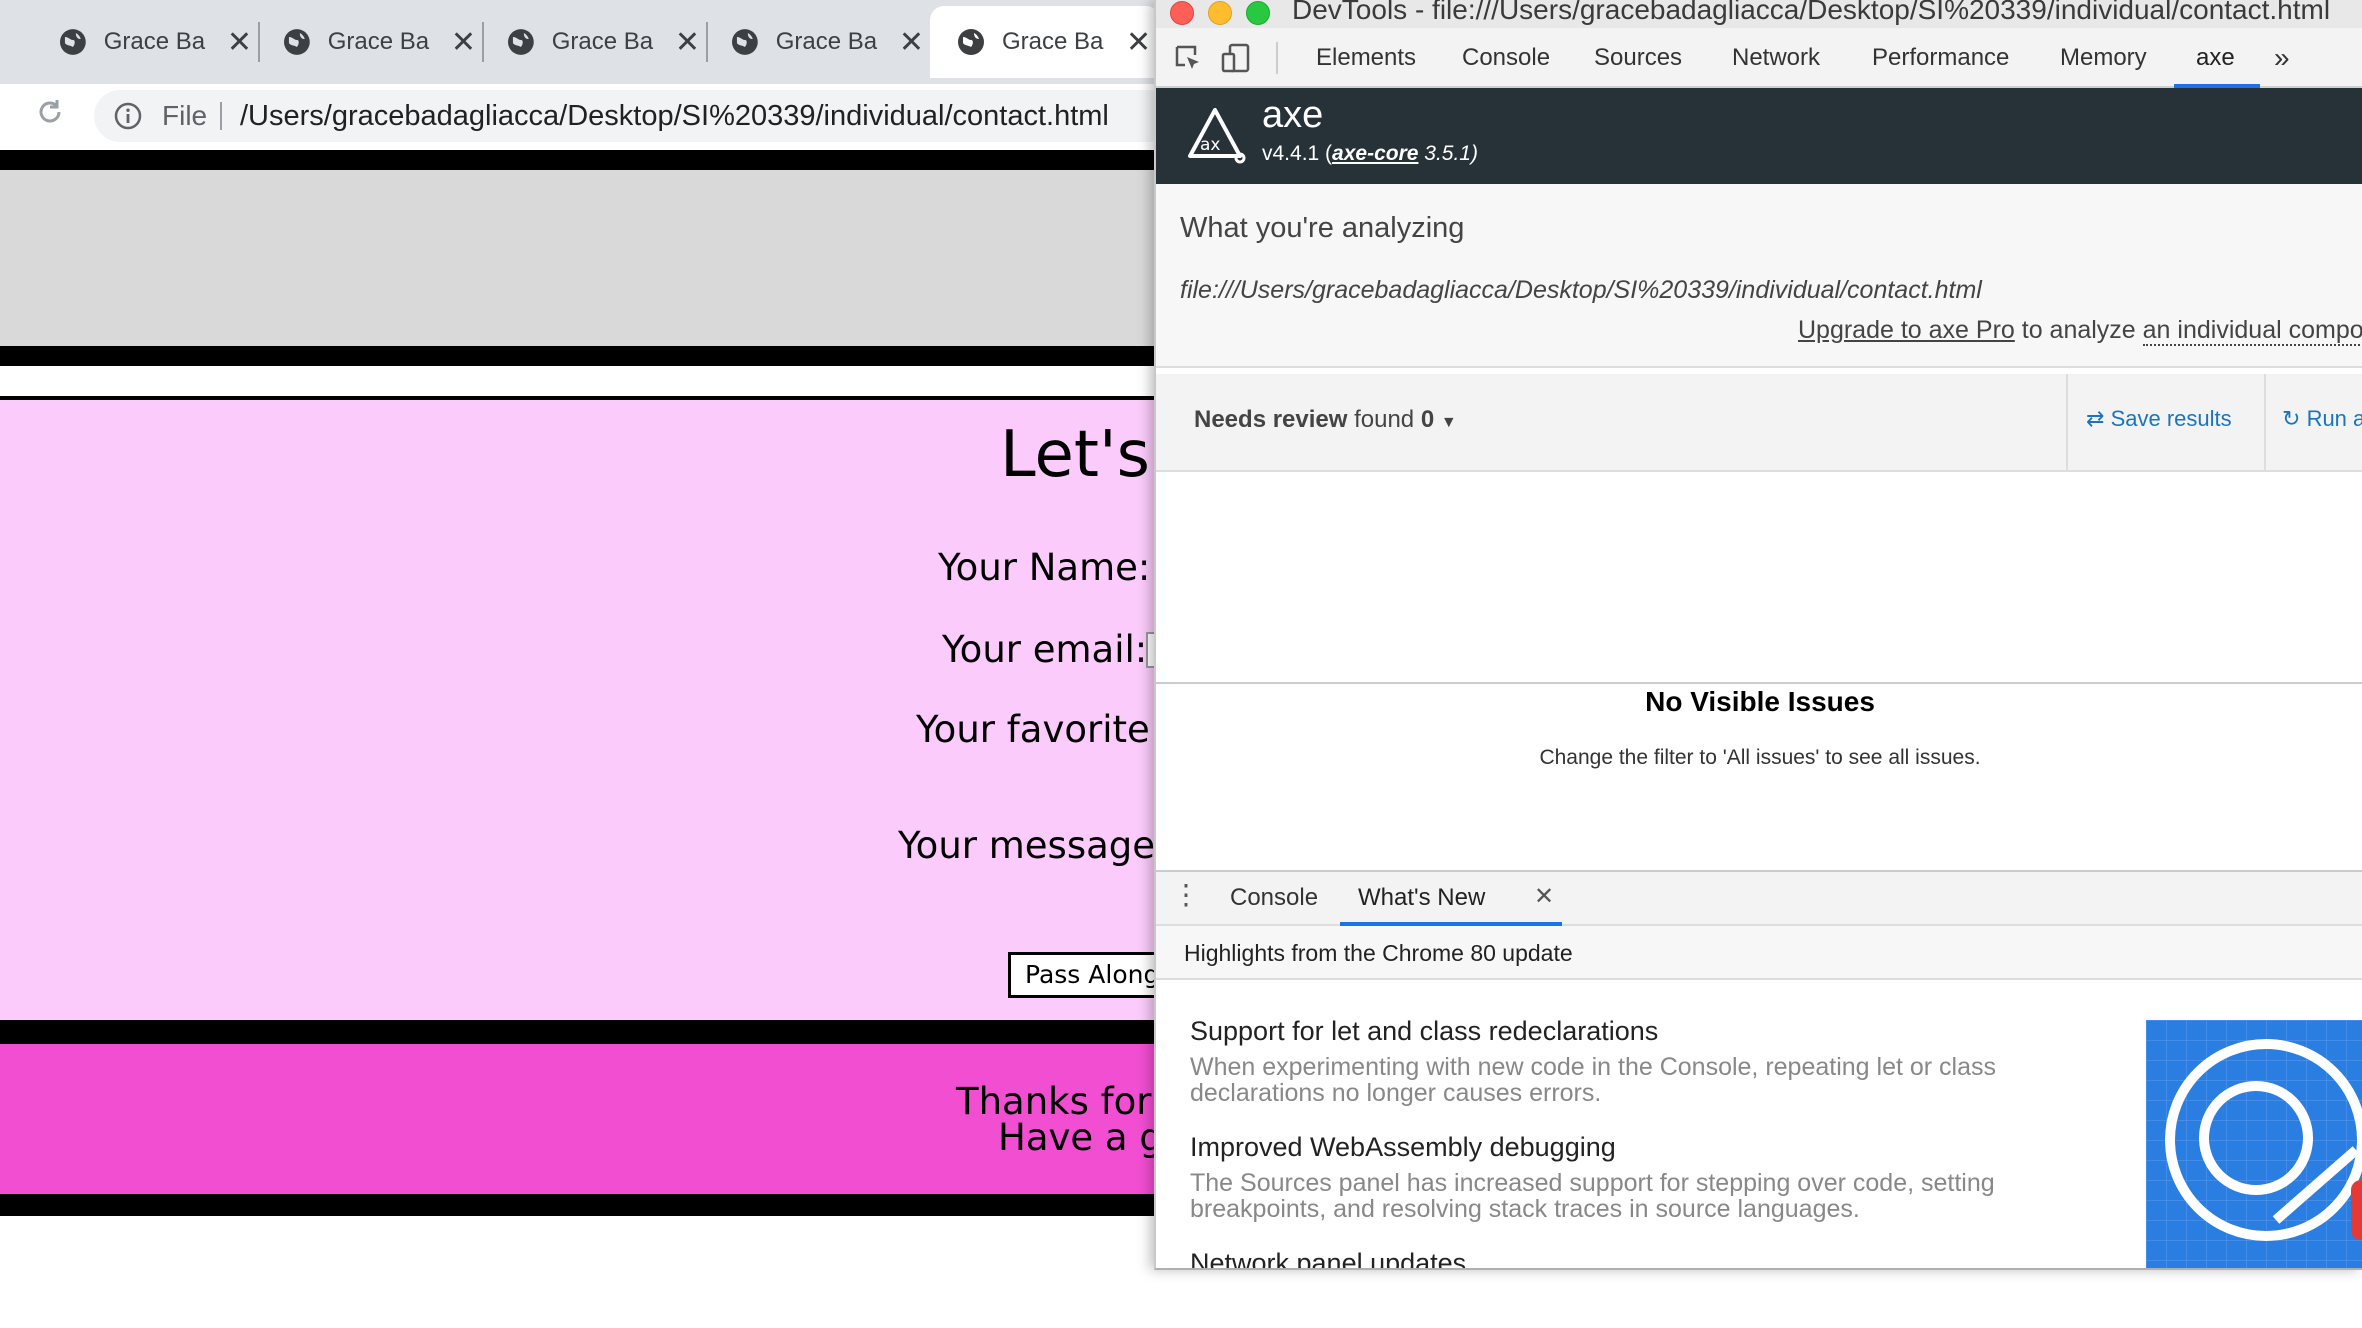 The width and height of the screenshot is (2362, 1328). Describe the element at coordinates (1084, 975) in the screenshot. I see `submit-button: Pass Along` at that location.